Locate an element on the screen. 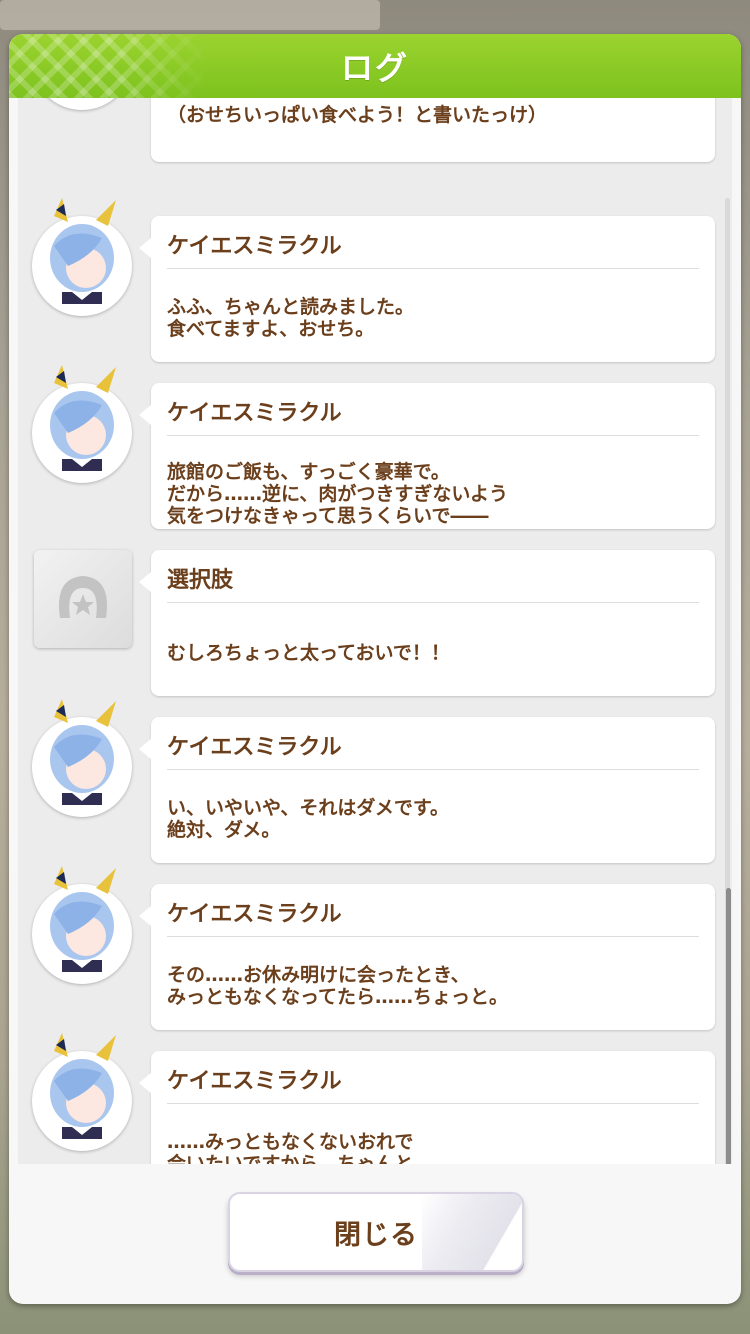 The width and height of the screenshot is (750, 1334). log-bubble: ケイエスミラクル ……みっともなくないおれで 会いたいですから、ちゃんと。 is located at coordinates (427, 1107).